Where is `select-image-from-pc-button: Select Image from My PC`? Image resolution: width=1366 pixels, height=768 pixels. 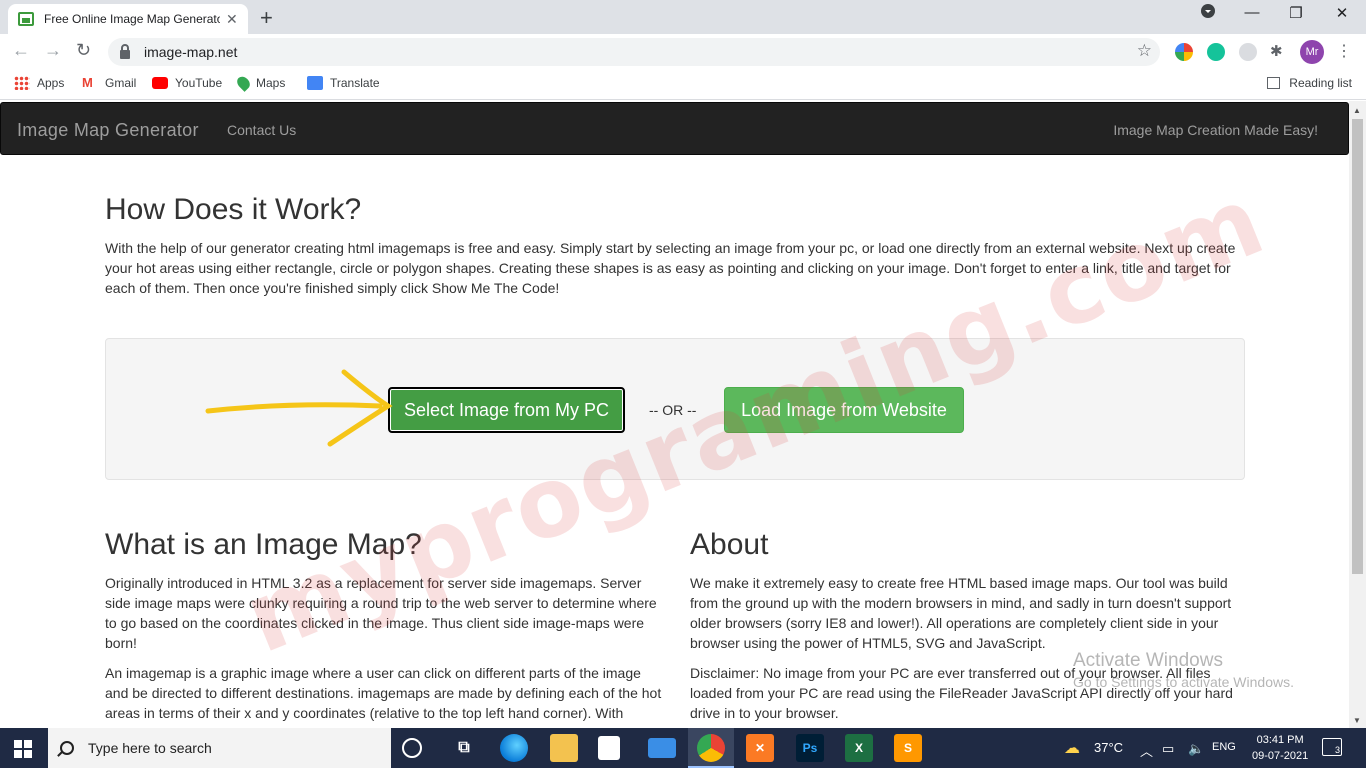 select-image-from-pc-button: Select Image from My PC is located at coordinates (506, 410).